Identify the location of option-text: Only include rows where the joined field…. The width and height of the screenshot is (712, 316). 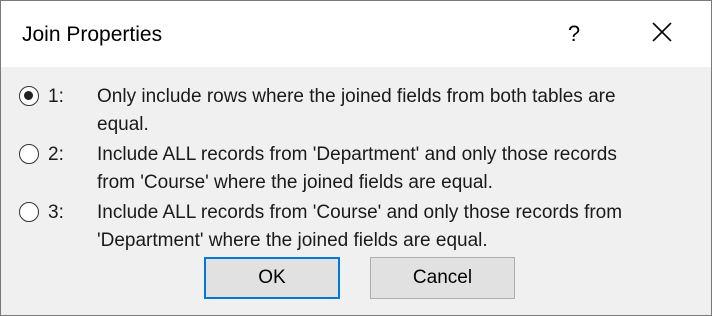
(356, 110).